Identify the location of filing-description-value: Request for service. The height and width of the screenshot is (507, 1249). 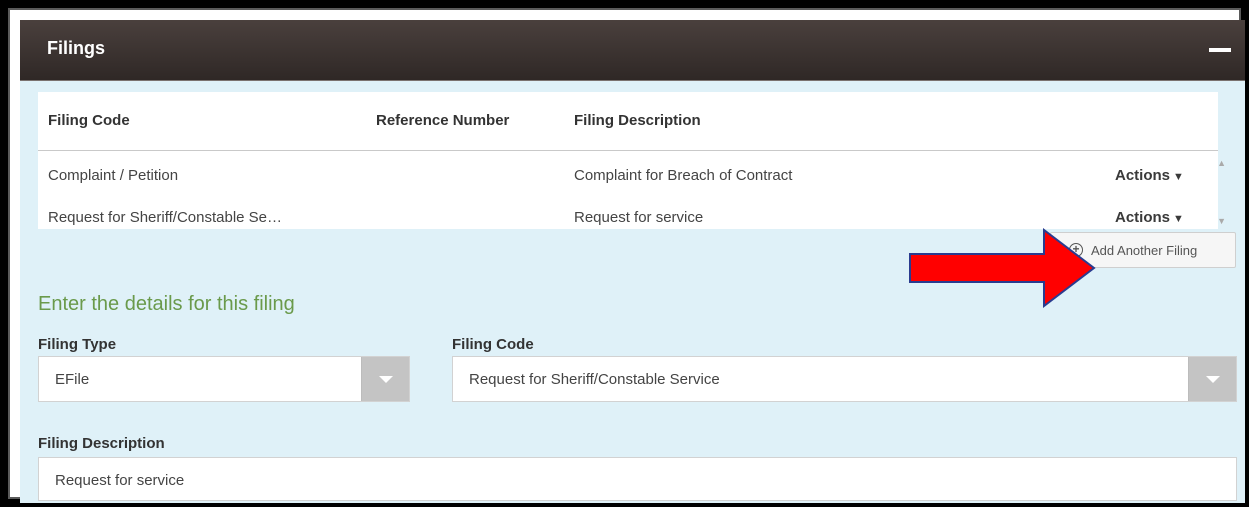
(120, 480).